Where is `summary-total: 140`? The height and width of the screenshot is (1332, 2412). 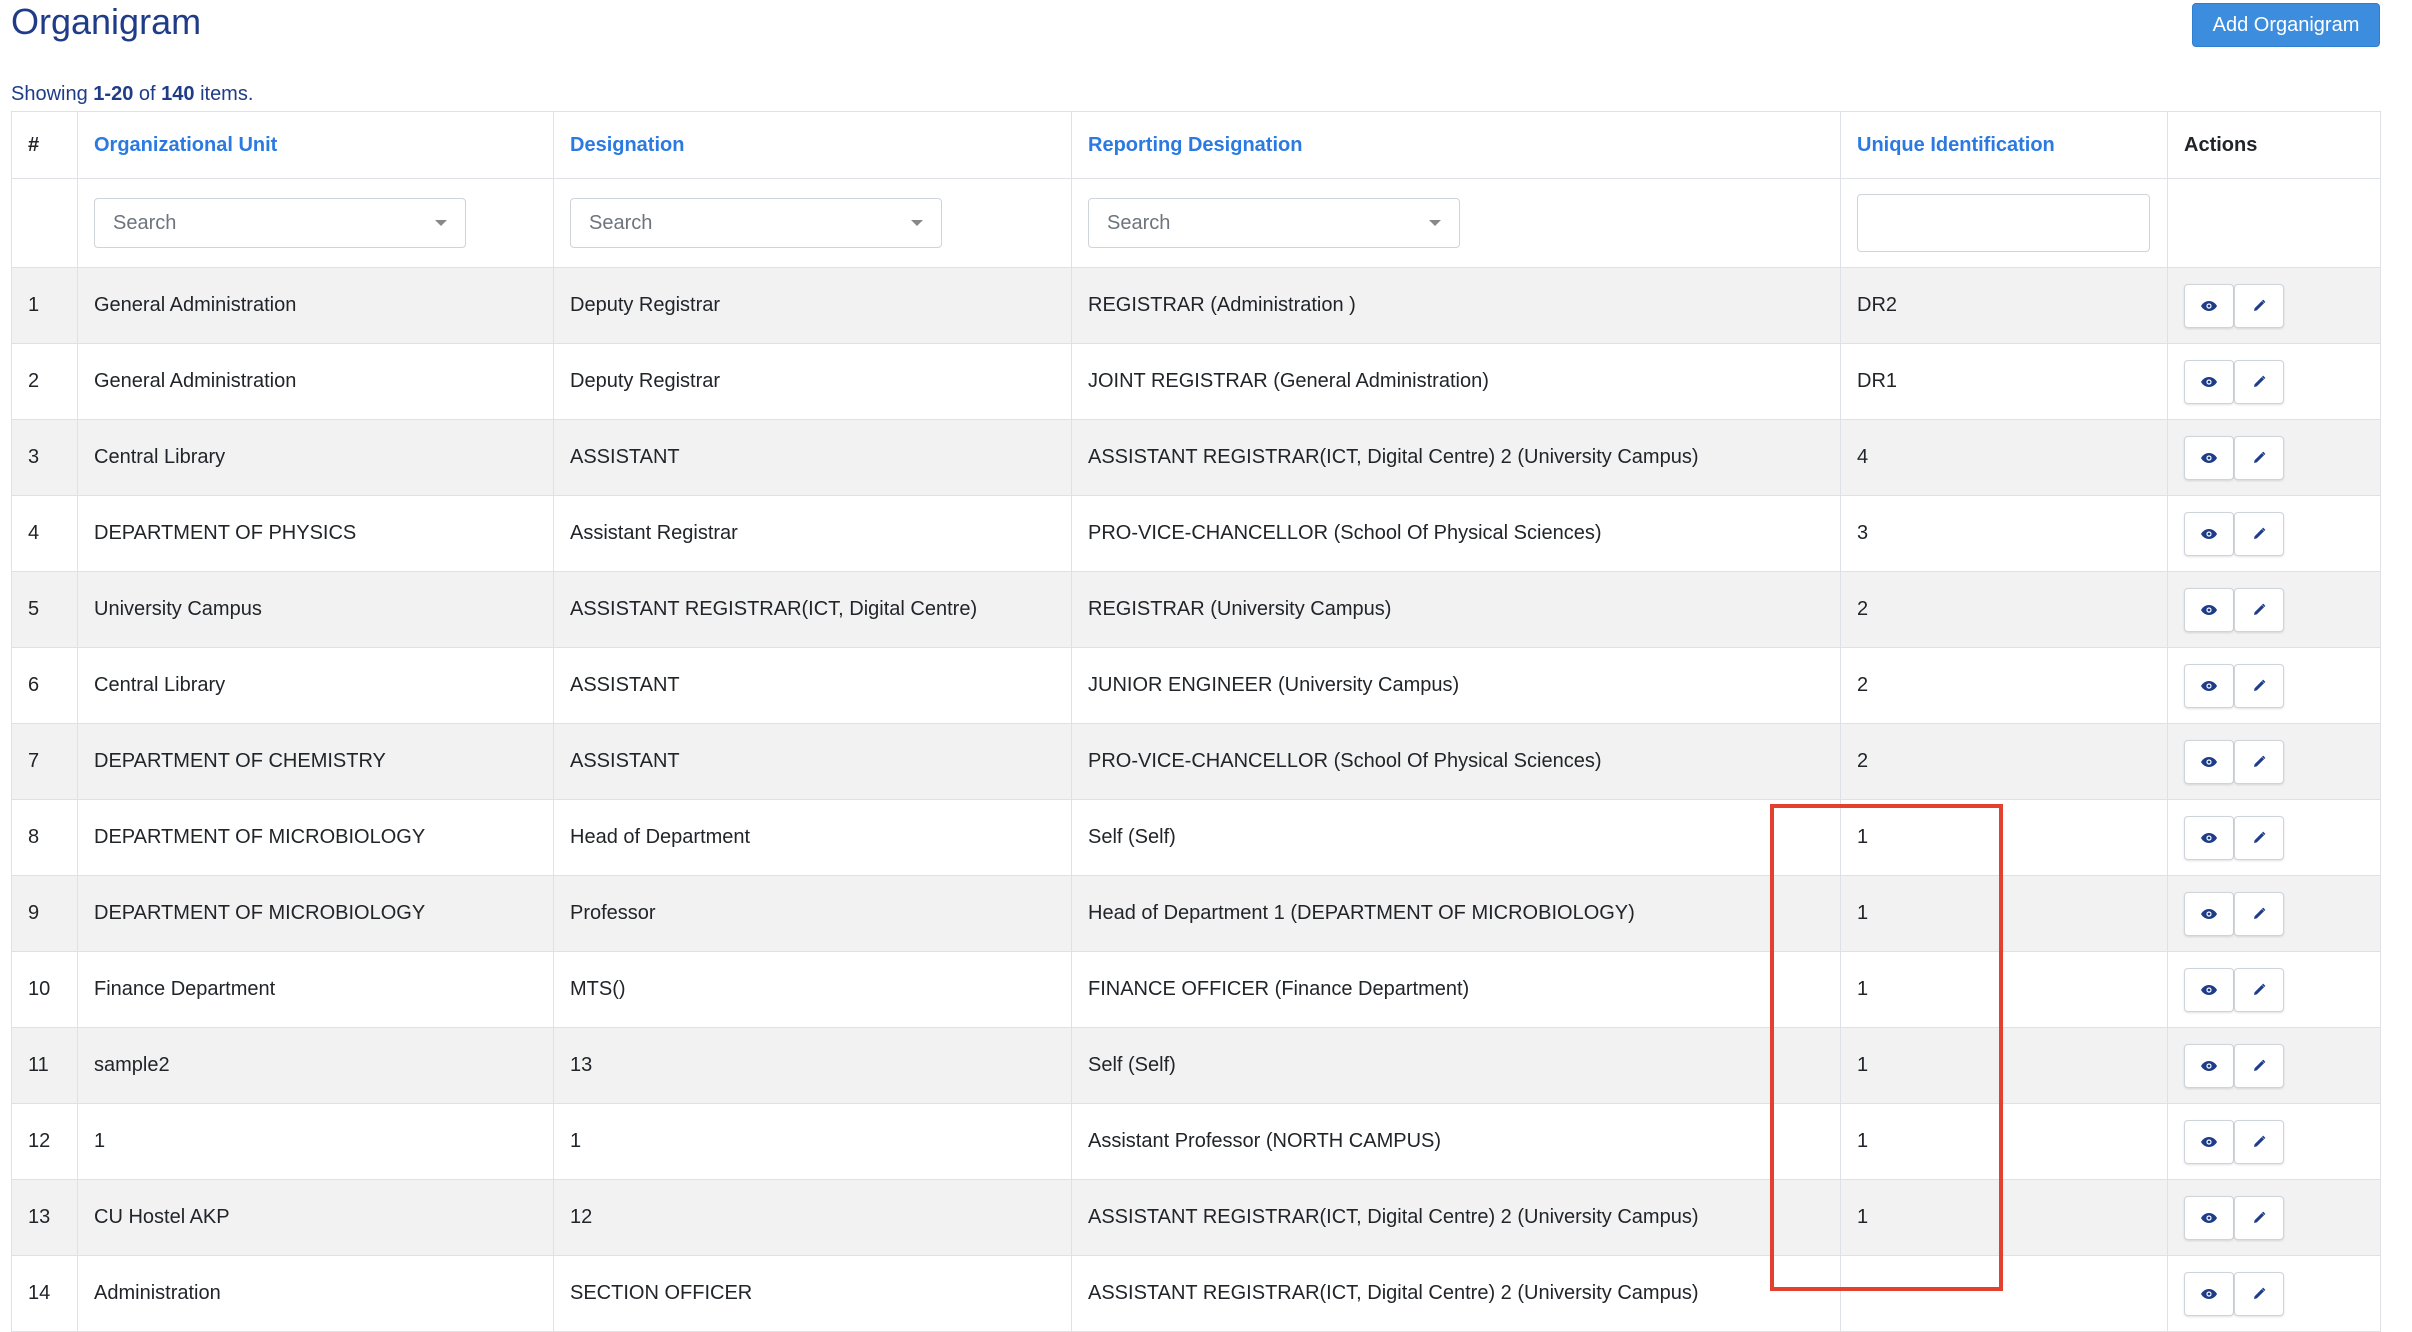 summary-total: 140 is located at coordinates (178, 94).